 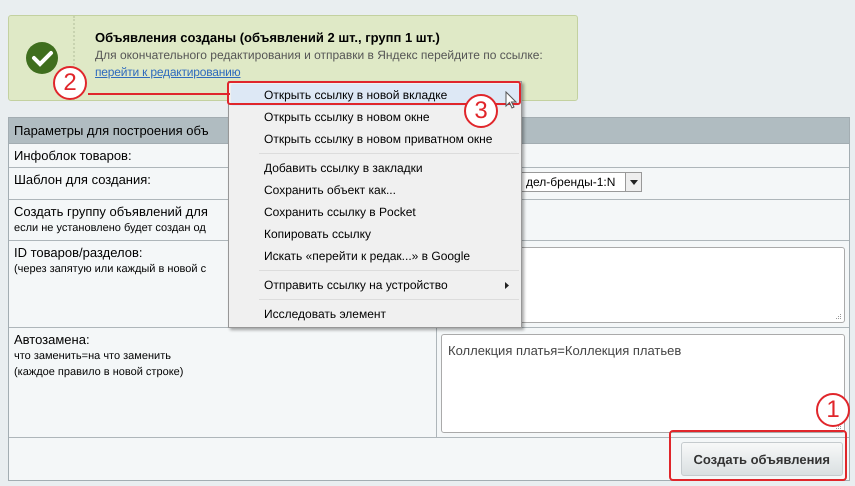 I want to click on notice-text: Для окончательного редактирования и отправки в Яндекс перейдите по ссылке:, so click(x=319, y=55).